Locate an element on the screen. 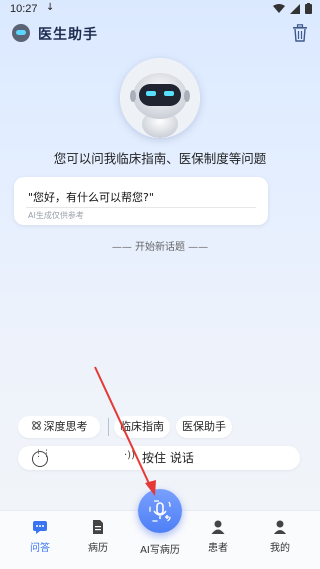 Image resolution: width=320 pixels, height=569 pixels. wifi-icon is located at coordinates (279, 8).